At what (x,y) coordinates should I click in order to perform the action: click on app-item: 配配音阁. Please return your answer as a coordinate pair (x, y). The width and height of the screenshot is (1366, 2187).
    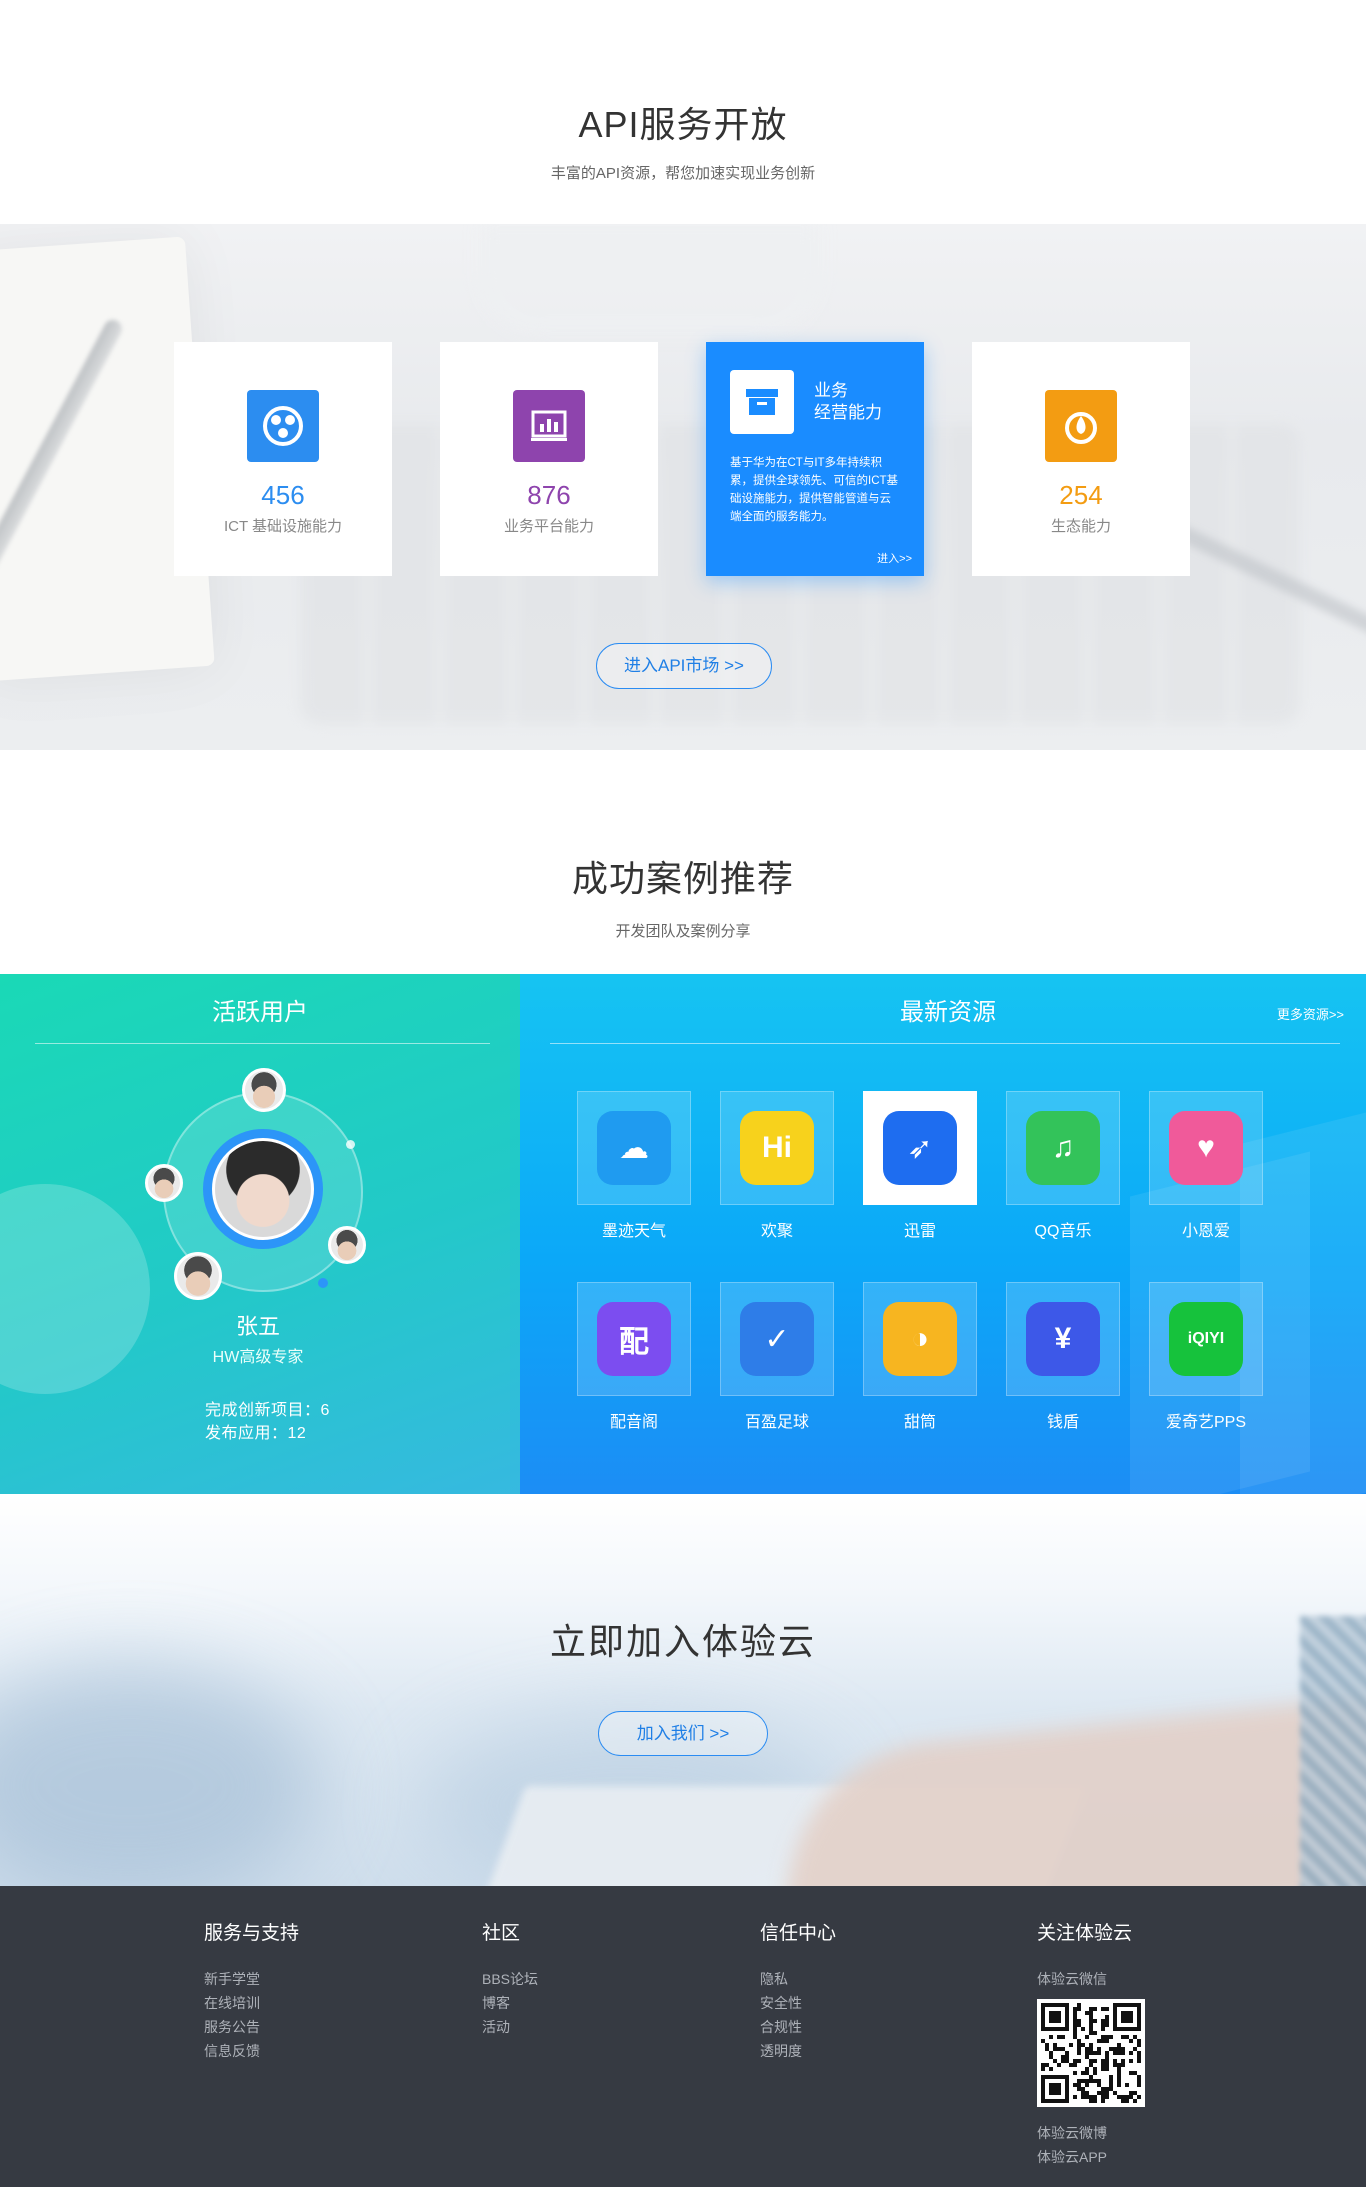
    Looking at the image, I should click on (634, 1357).